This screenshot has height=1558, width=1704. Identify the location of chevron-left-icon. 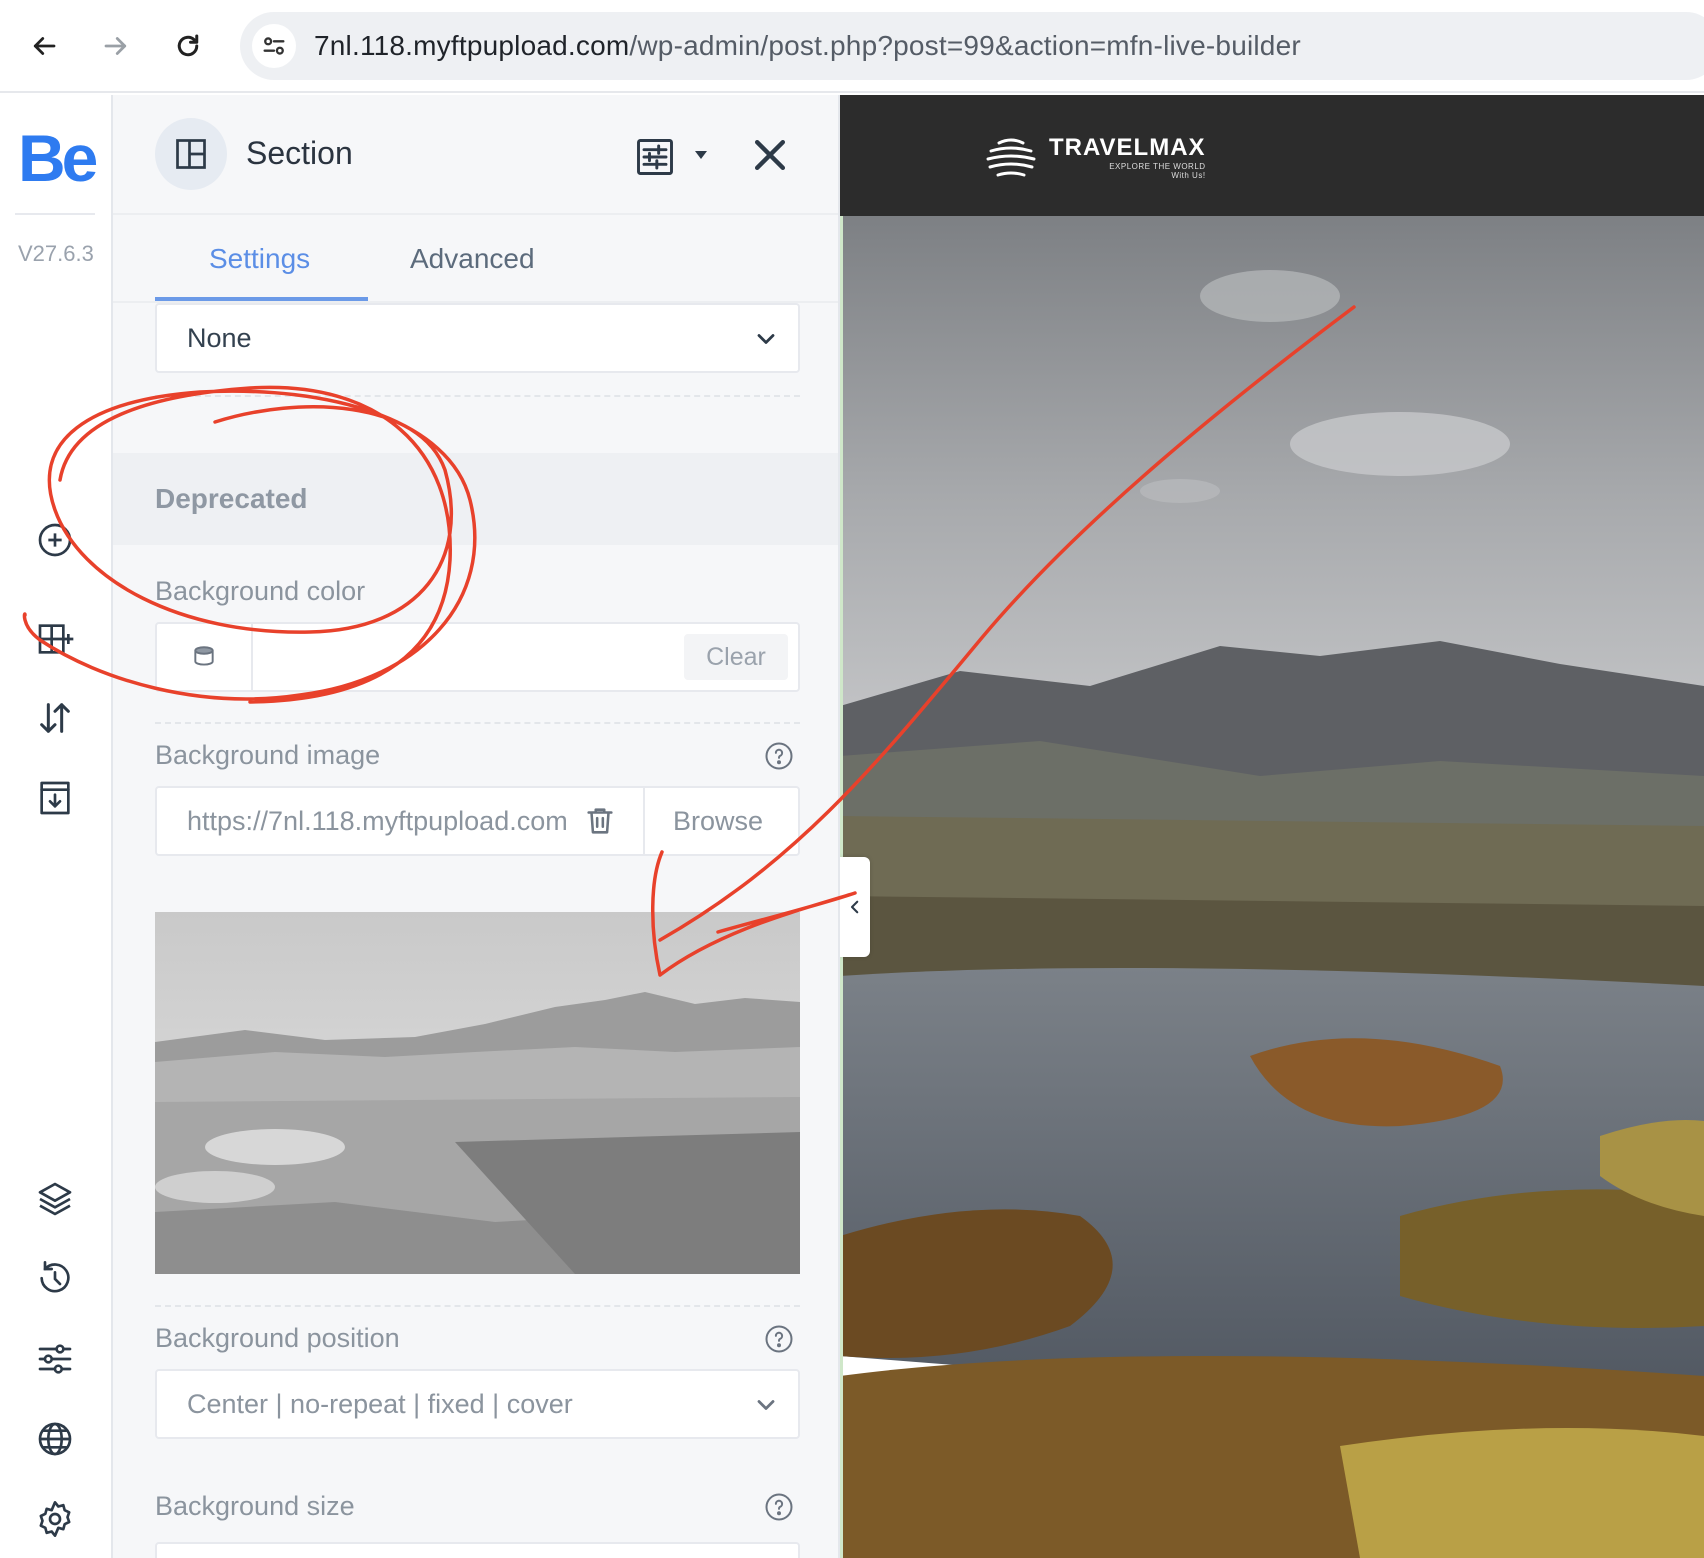
(854, 907).